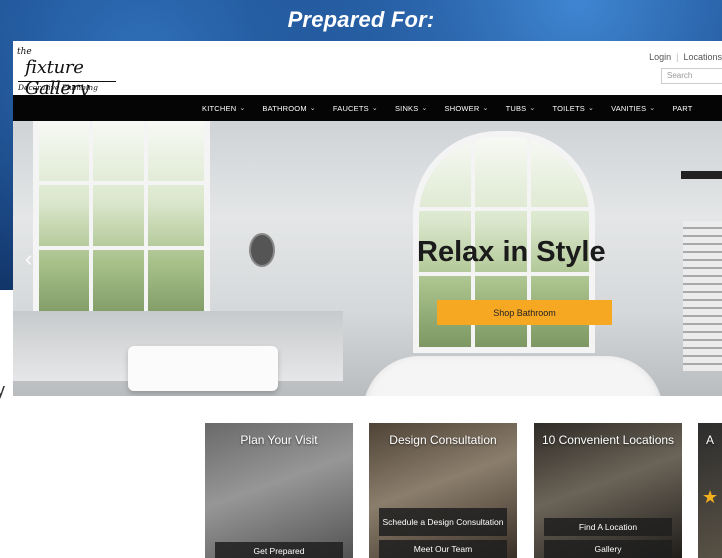 Image resolution: width=722 pixels, height=558 pixels. Describe the element at coordinates (573, 108) in the screenshot. I see `nav-item-toilets: TOILETS ⌄` at that location.